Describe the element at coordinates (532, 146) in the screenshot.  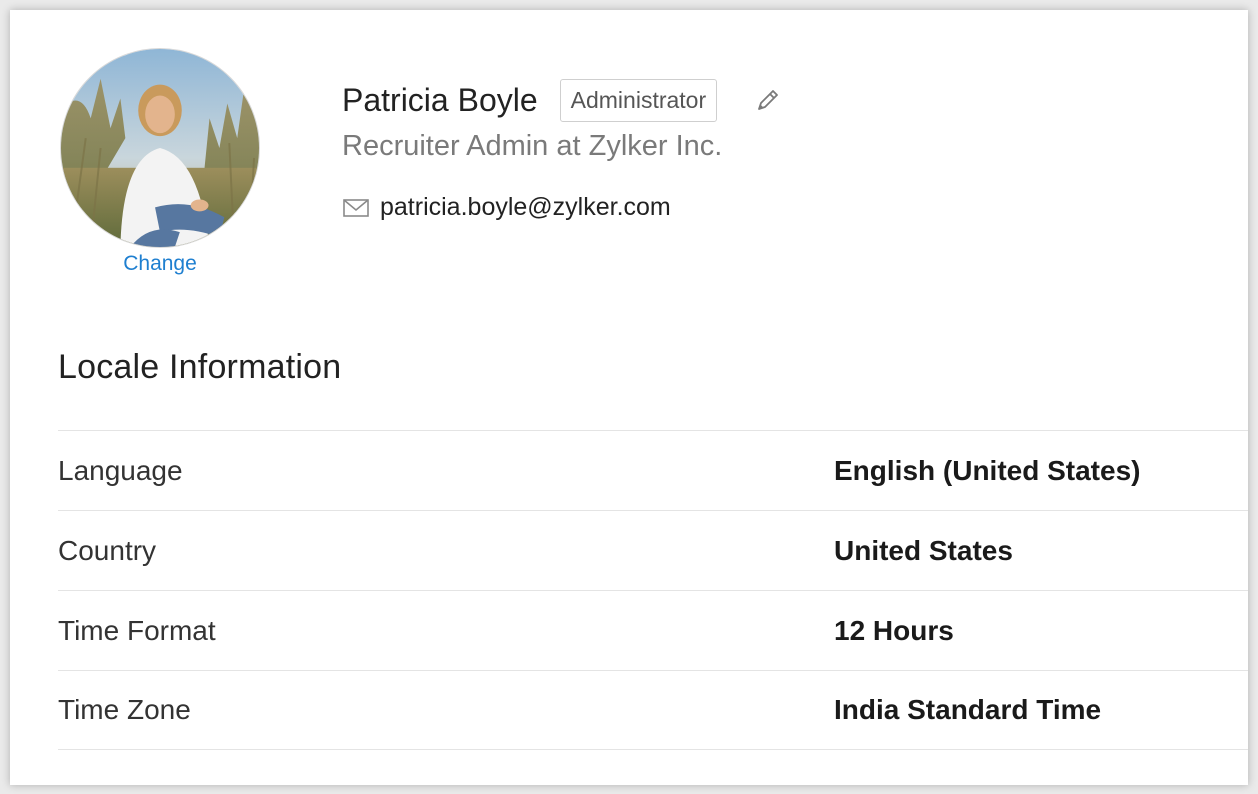
I see `job-title: Recruiter Admin at Zylker Inc.` at that location.